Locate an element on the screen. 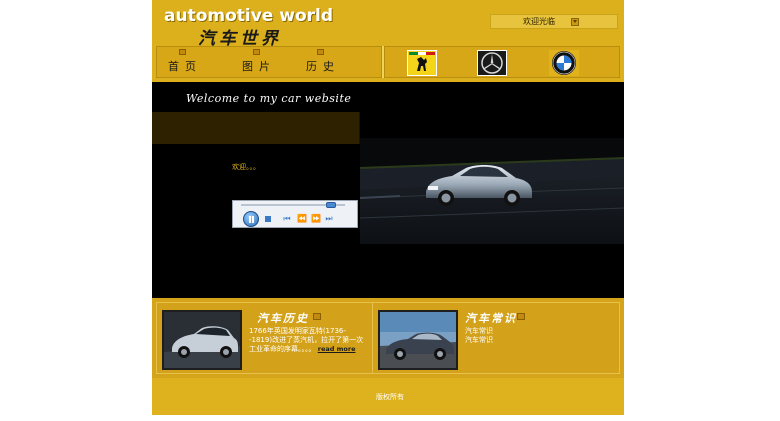  site-logo: automotive world is located at coordinates (248, 16).